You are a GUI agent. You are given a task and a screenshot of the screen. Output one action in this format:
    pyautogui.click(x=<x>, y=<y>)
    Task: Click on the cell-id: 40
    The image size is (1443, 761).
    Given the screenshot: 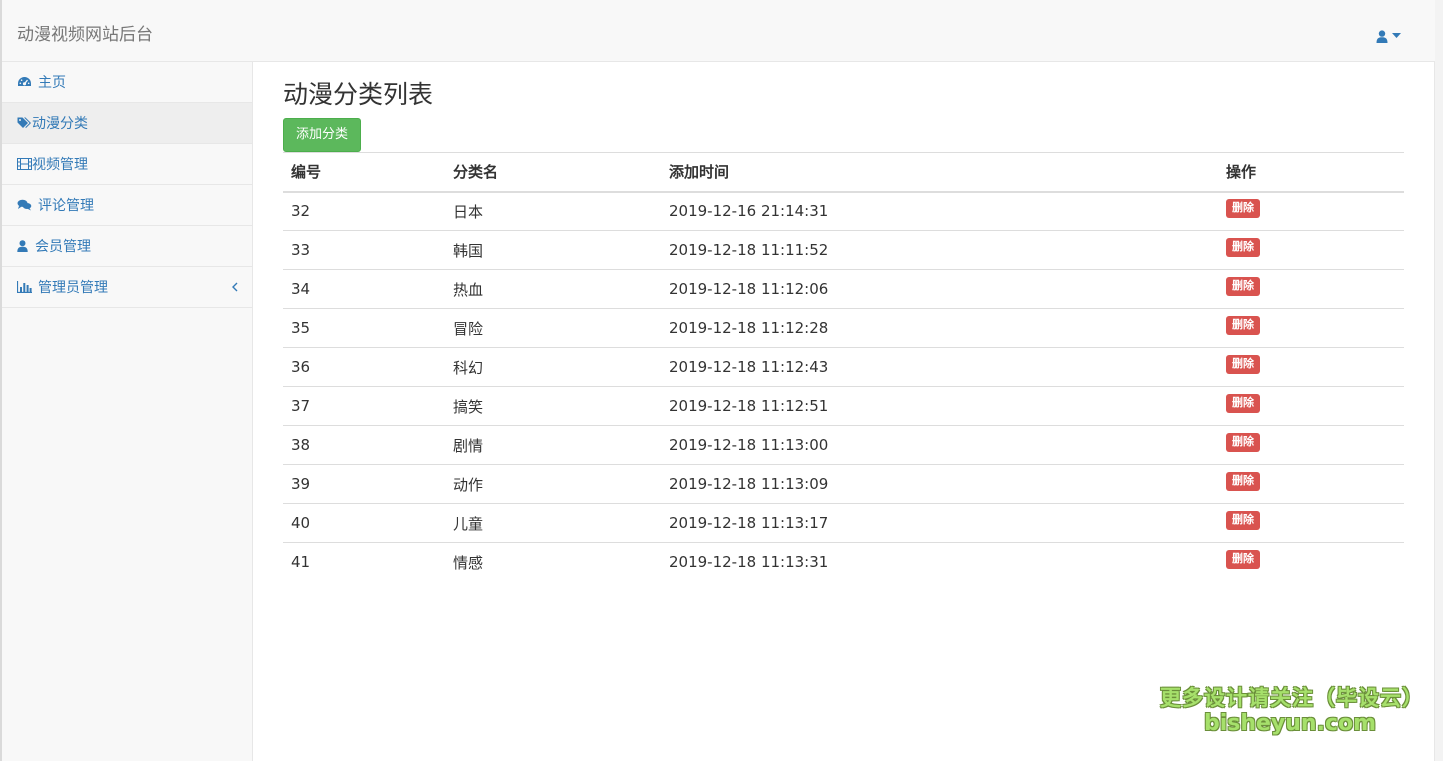 What is the action you would take?
    pyautogui.click(x=364, y=523)
    